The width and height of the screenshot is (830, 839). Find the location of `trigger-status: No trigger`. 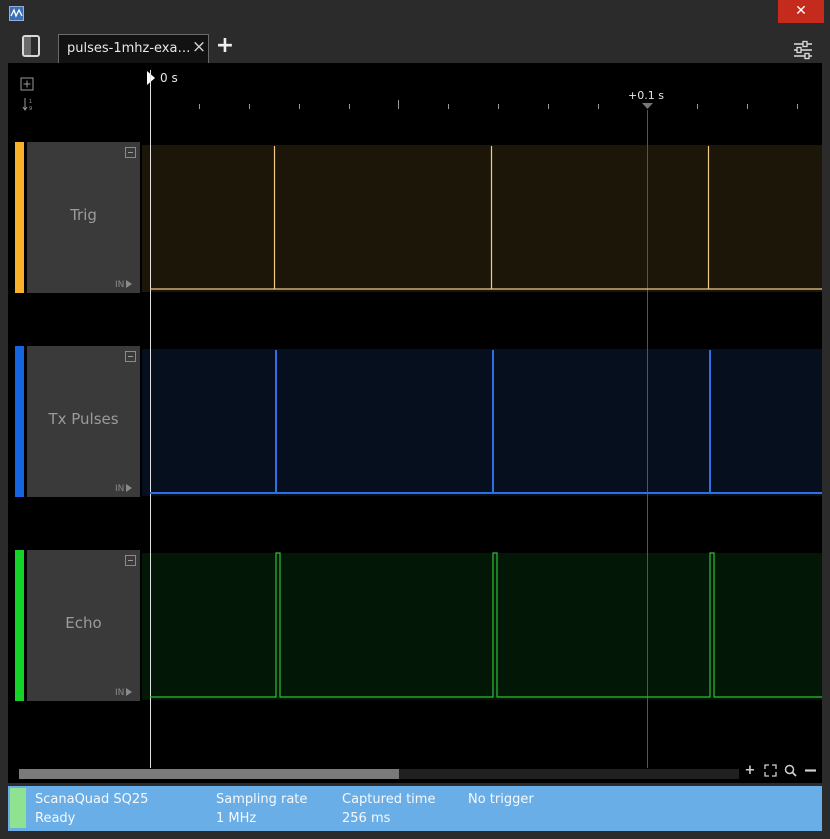

trigger-status: No trigger is located at coordinates (501, 799).